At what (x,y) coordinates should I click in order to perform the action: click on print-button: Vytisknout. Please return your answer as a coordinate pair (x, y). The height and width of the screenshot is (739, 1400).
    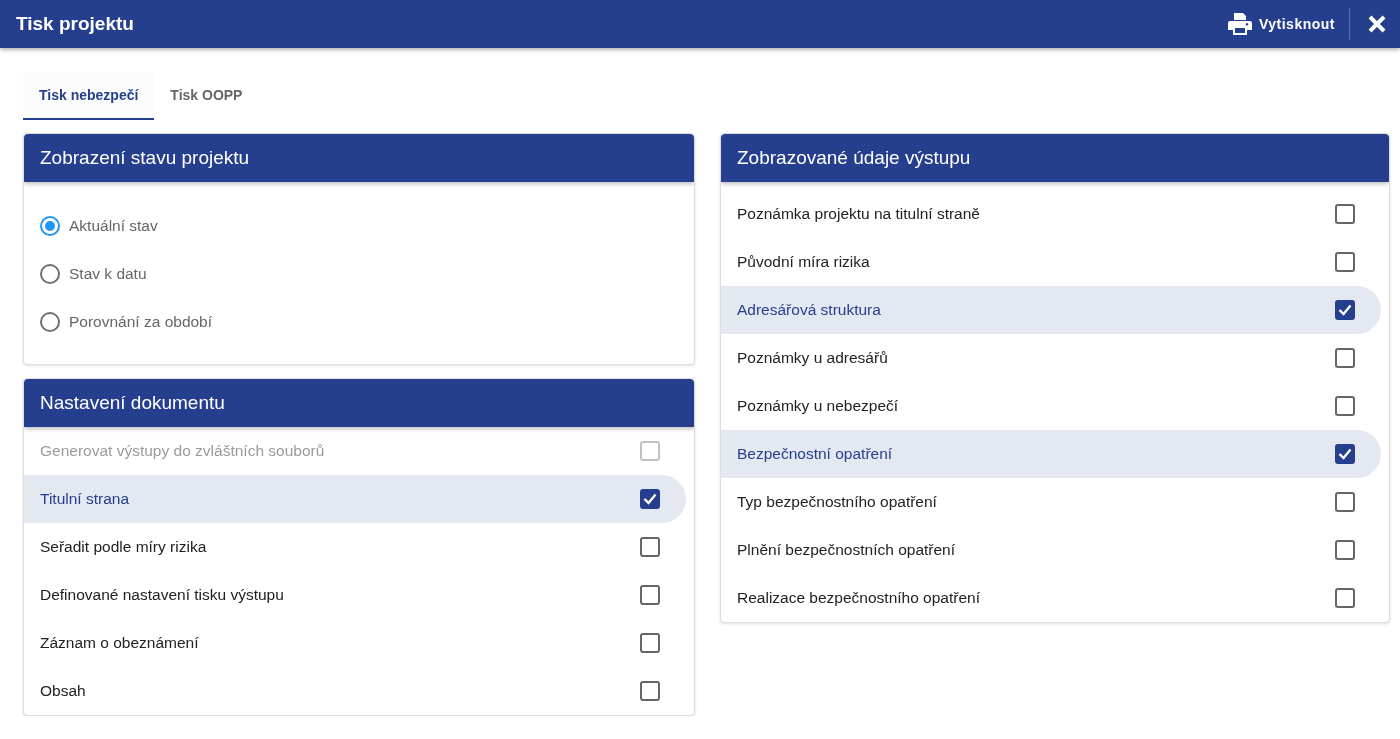
    Looking at the image, I should click on (1281, 24).